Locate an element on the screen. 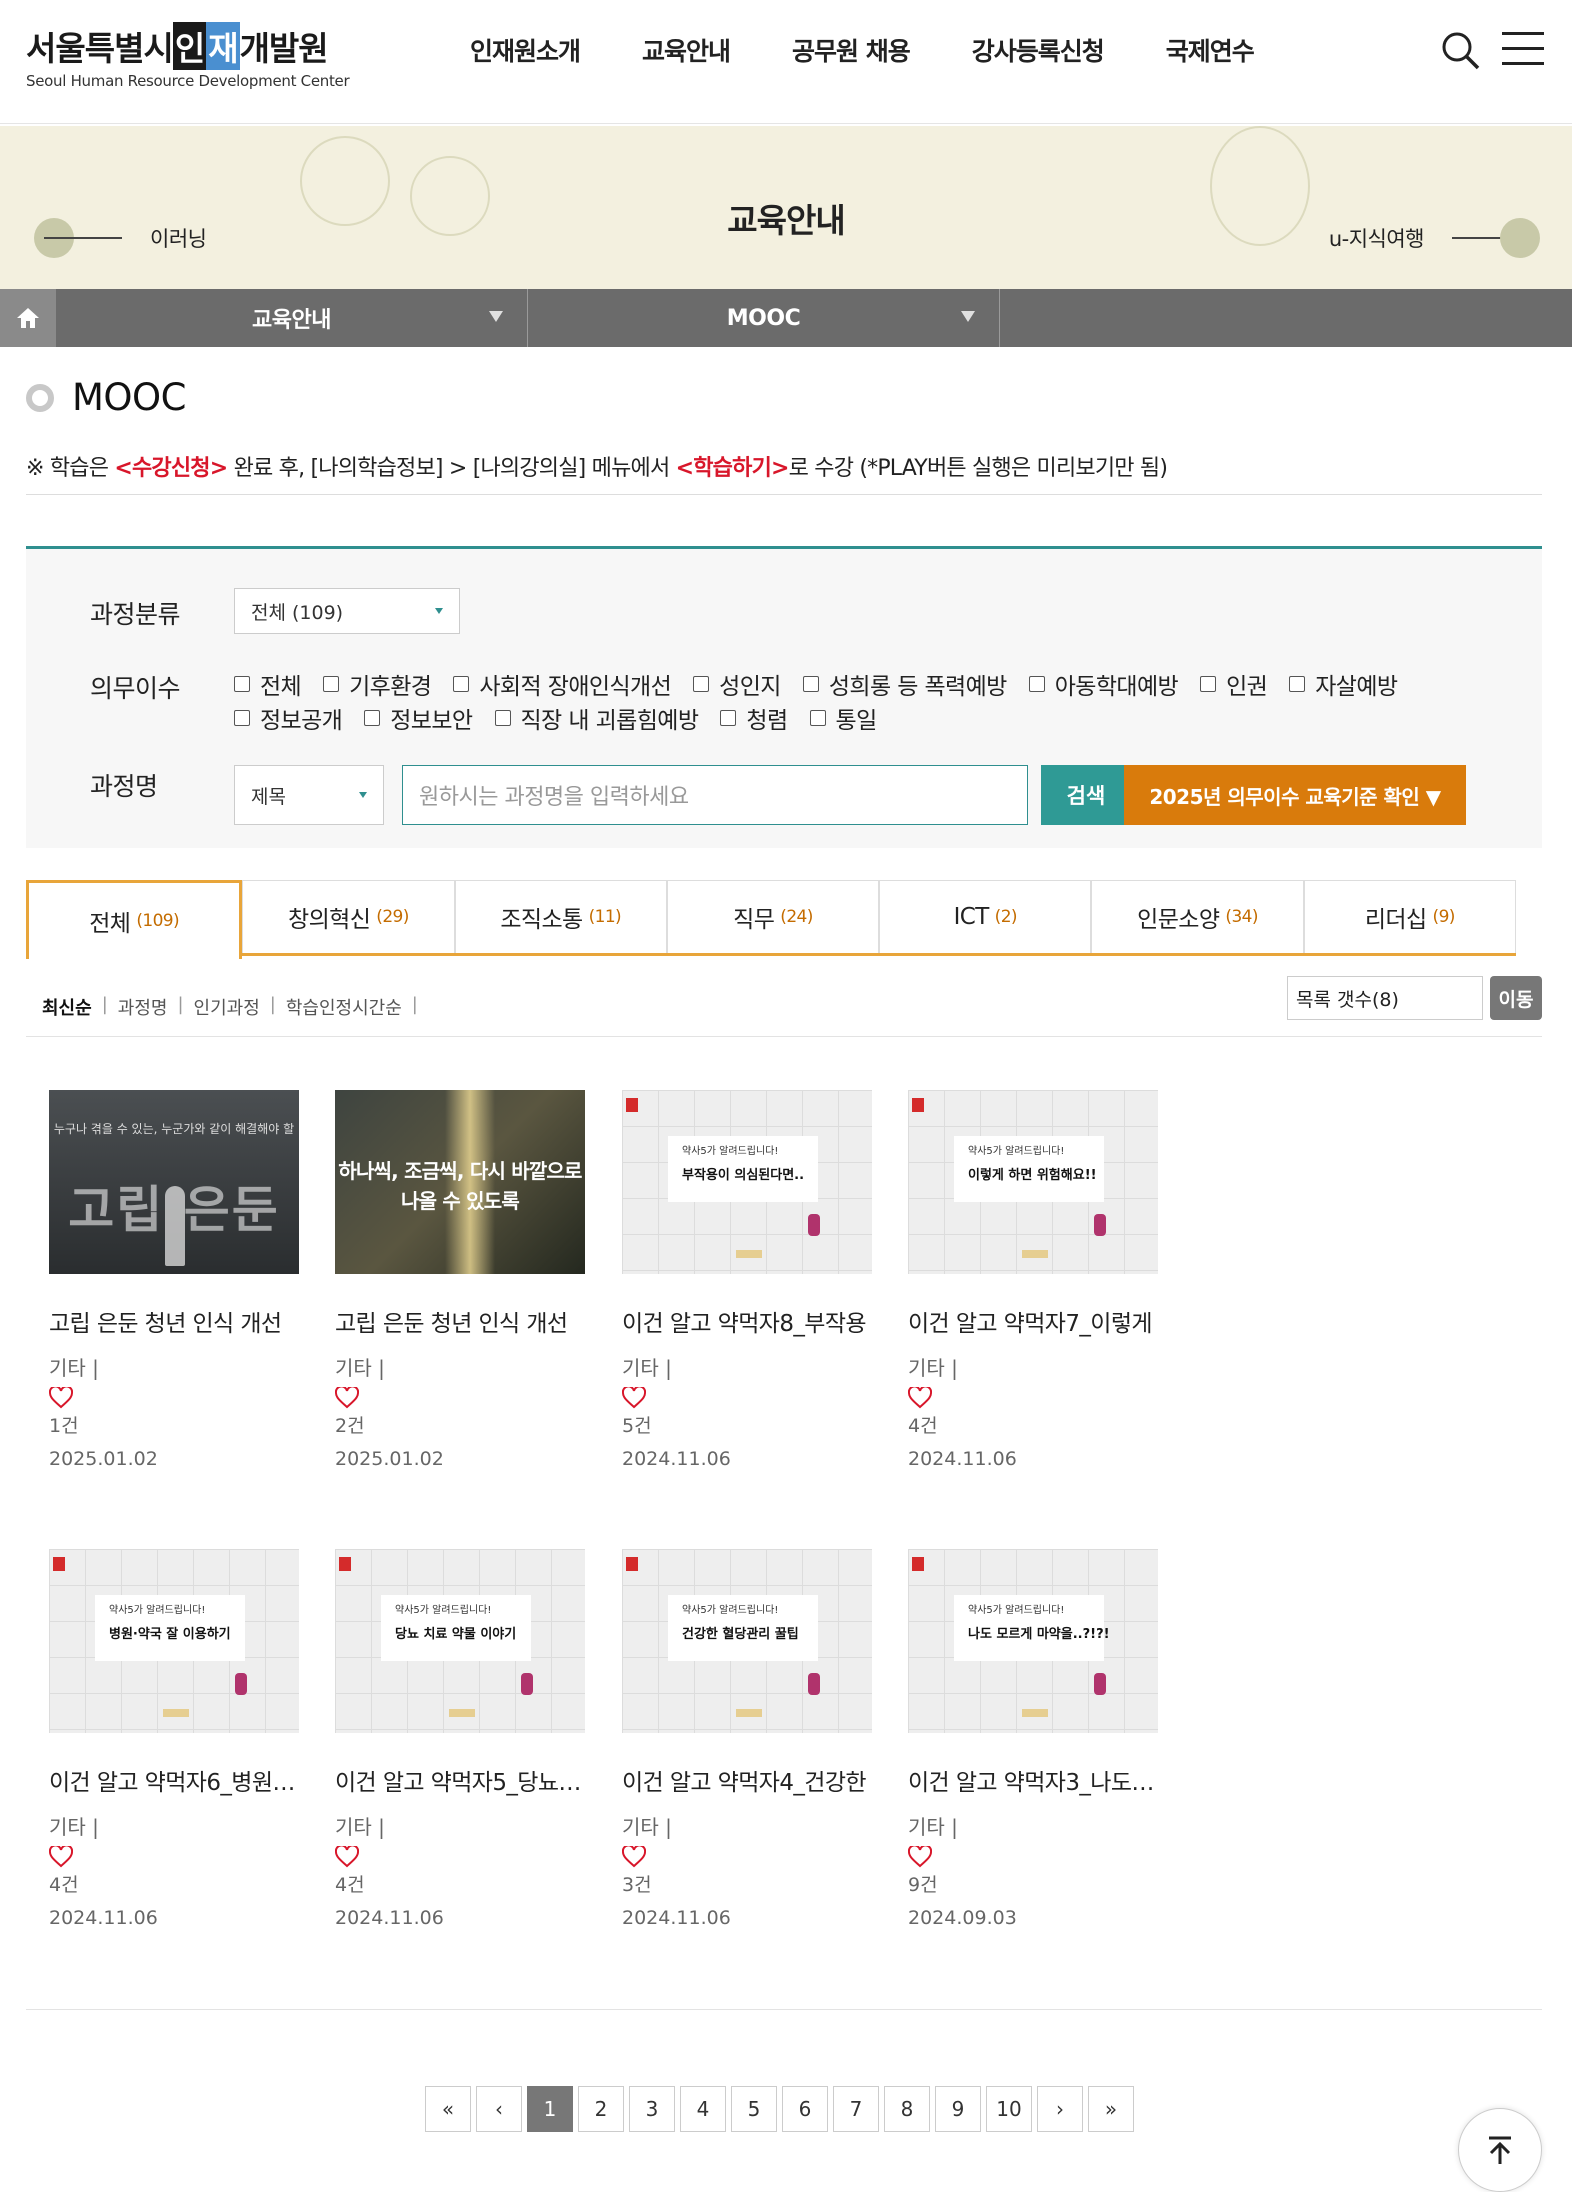 Image resolution: width=1572 pixels, height=2192 pixels. checkbox-disability-awareness: 사회적 장애인식개선 is located at coordinates (562, 684).